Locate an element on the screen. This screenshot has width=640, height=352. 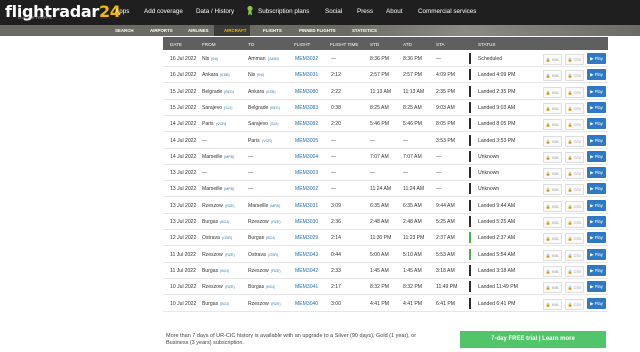
cell-flight: MEM3002 is located at coordinates (306, 189).